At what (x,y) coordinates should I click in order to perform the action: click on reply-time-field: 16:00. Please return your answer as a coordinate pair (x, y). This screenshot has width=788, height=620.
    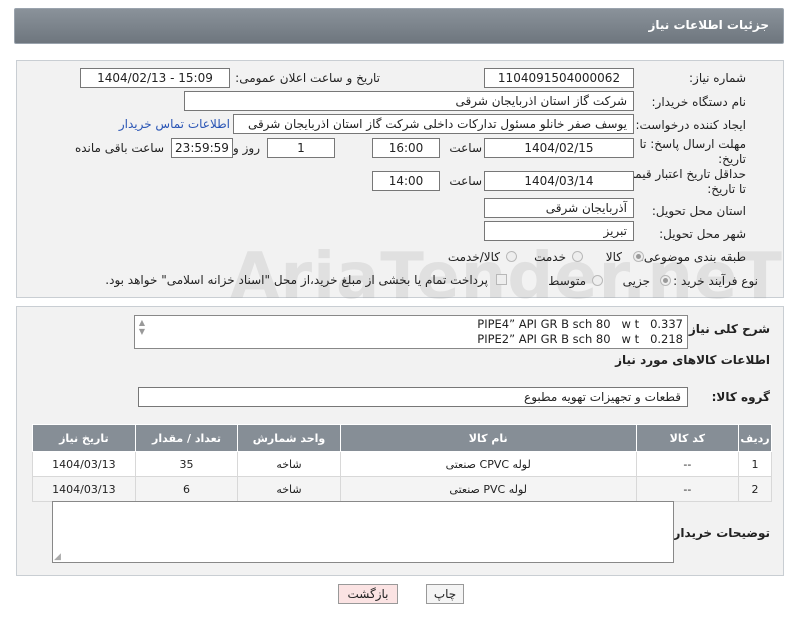
    Looking at the image, I should click on (406, 148).